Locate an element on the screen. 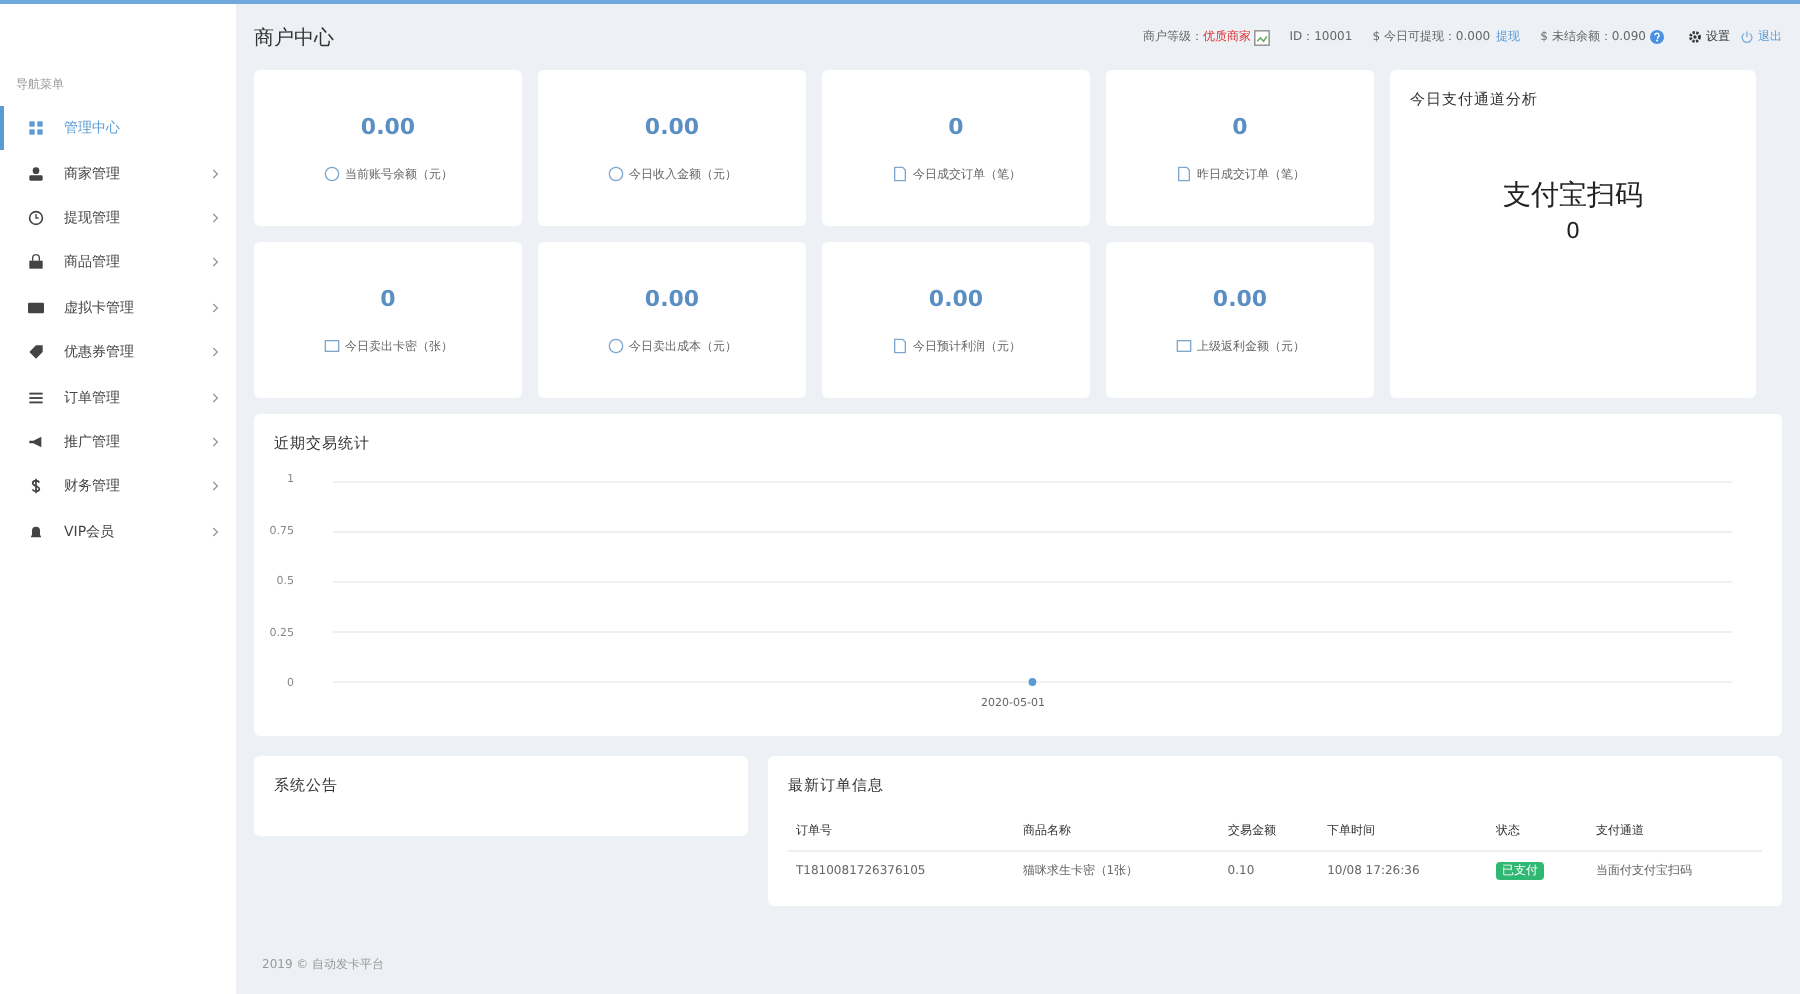 This screenshot has height=994, width=1800. tag-icon is located at coordinates (36, 352).